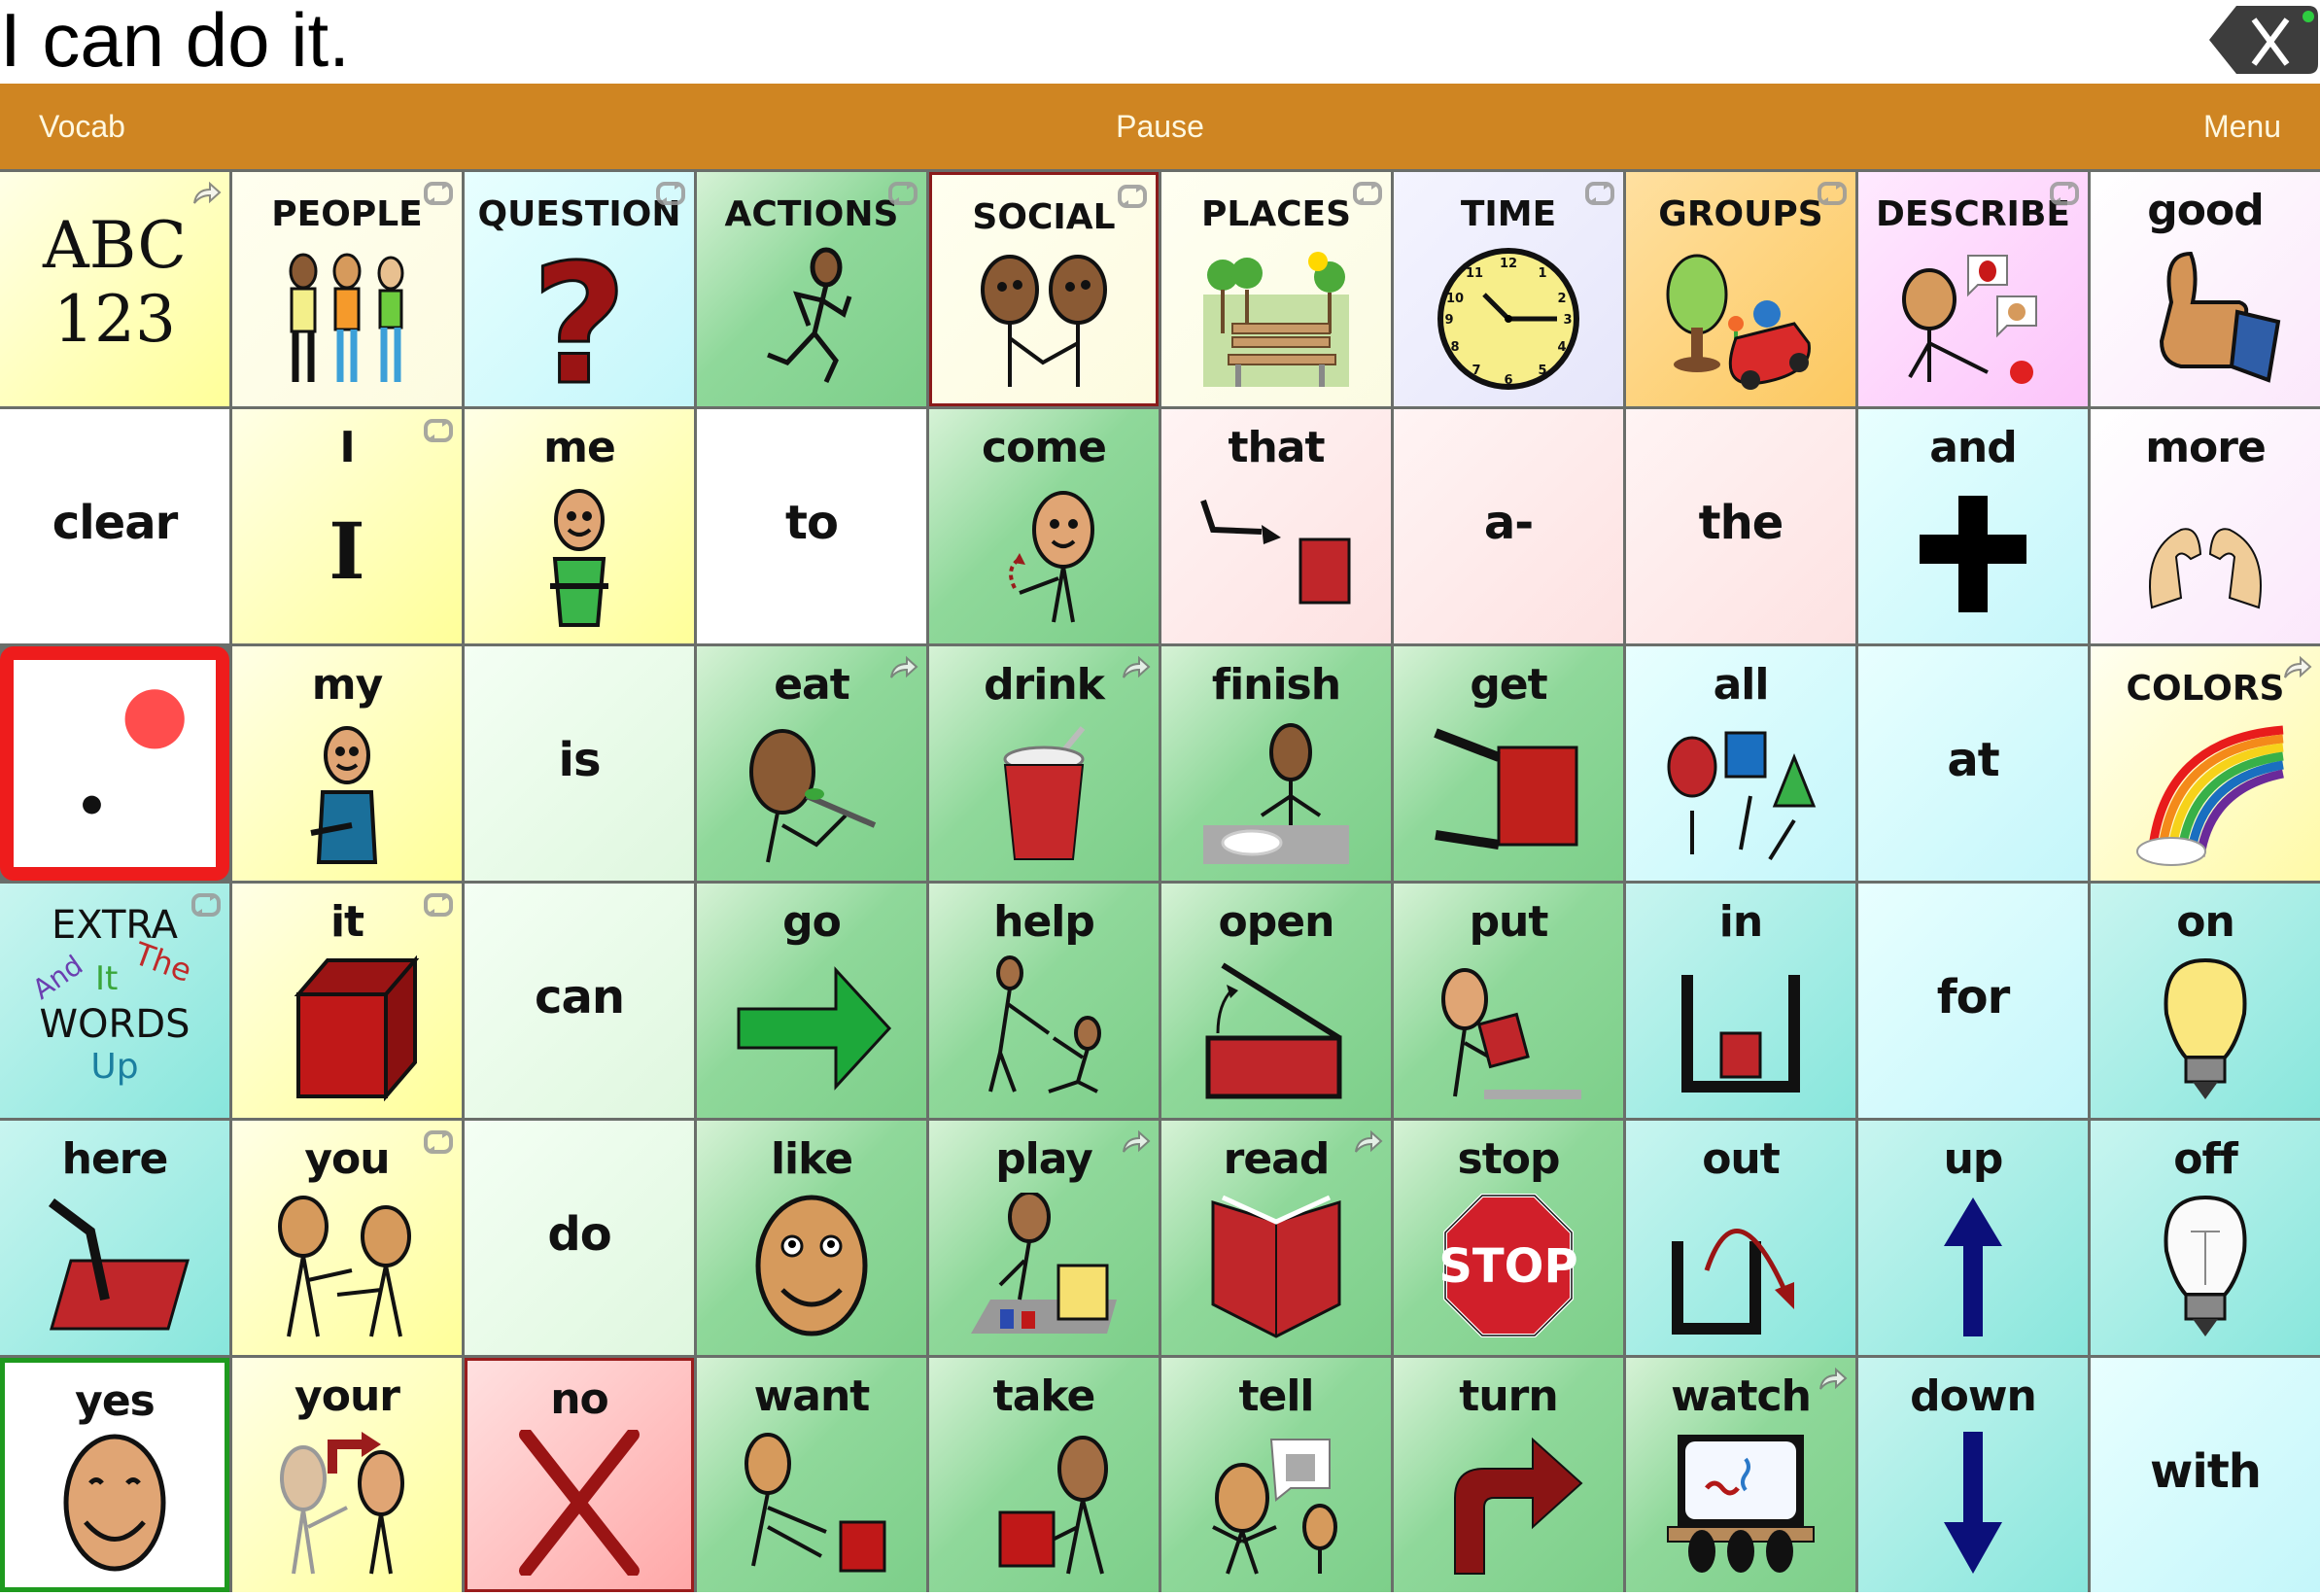 This screenshot has height=1596, width=2320. I want to click on vocab-button-social: SOCIAL, so click(1044, 289).